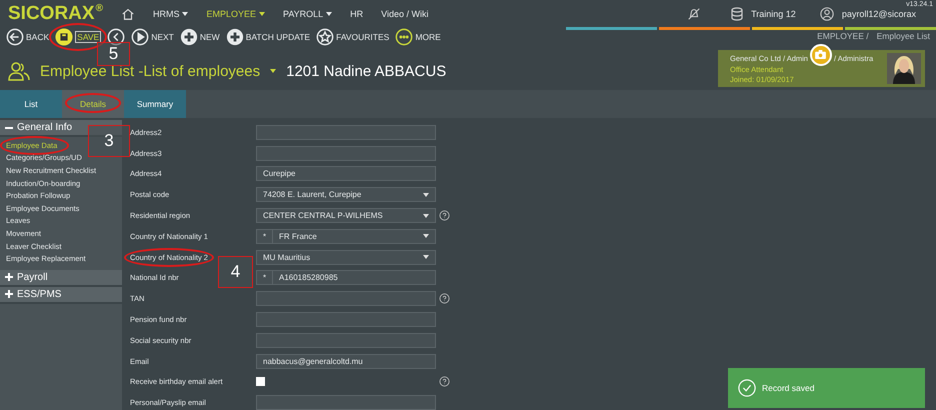  Describe the element at coordinates (405, 14) in the screenshot. I see `menu-item: Video / Wiki` at that location.